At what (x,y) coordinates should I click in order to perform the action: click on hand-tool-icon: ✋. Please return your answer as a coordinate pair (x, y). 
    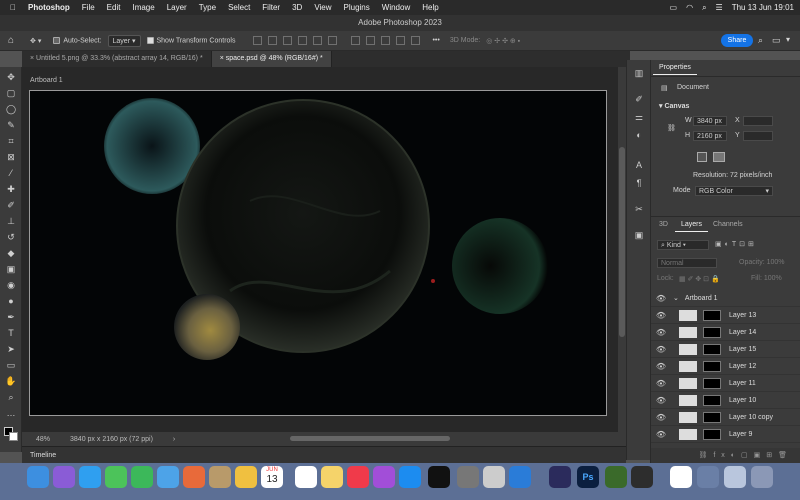
    Looking at the image, I should click on (11, 381).